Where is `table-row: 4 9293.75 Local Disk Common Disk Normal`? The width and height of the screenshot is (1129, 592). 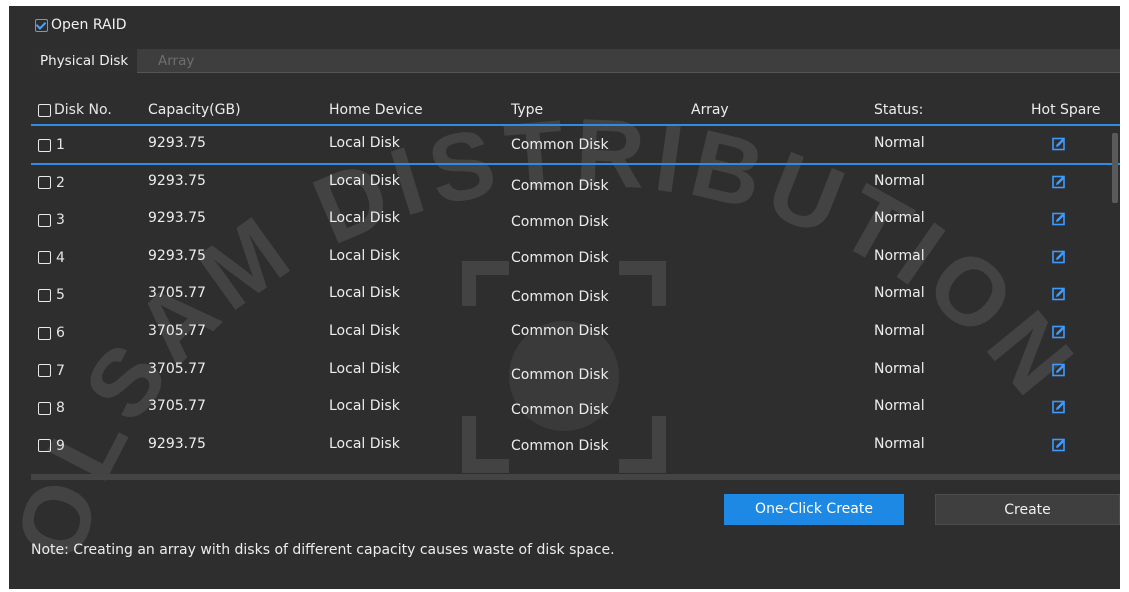 table-row: 4 9293.75 Local Disk Common Disk Normal is located at coordinates (575, 259).